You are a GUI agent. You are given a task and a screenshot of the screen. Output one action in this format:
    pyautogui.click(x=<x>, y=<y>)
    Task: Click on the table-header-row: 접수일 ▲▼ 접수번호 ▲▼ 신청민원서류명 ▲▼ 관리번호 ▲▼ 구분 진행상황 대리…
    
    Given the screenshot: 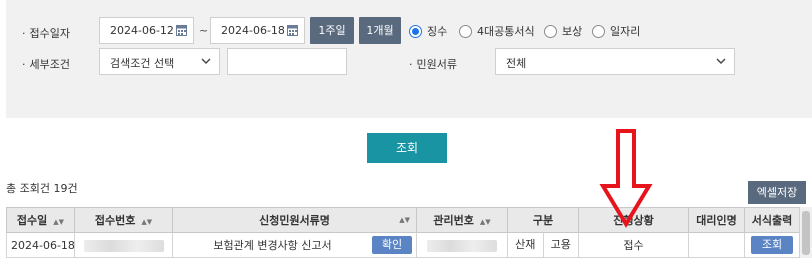 What is the action you would take?
    pyautogui.click(x=403, y=220)
    